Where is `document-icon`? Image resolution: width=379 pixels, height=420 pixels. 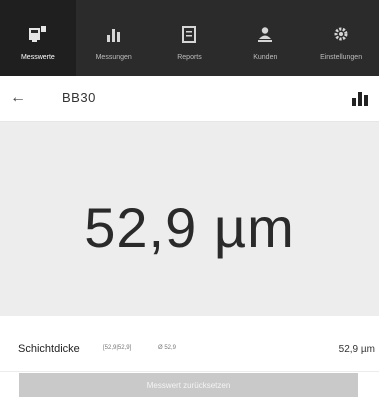 document-icon is located at coordinates (189, 34).